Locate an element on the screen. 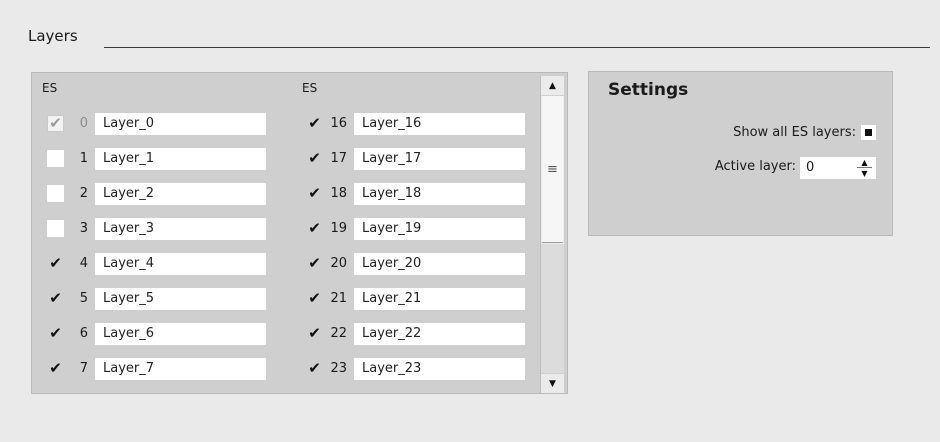  layer-row: ✔ 20 Layer_20 is located at coordinates (415, 263).